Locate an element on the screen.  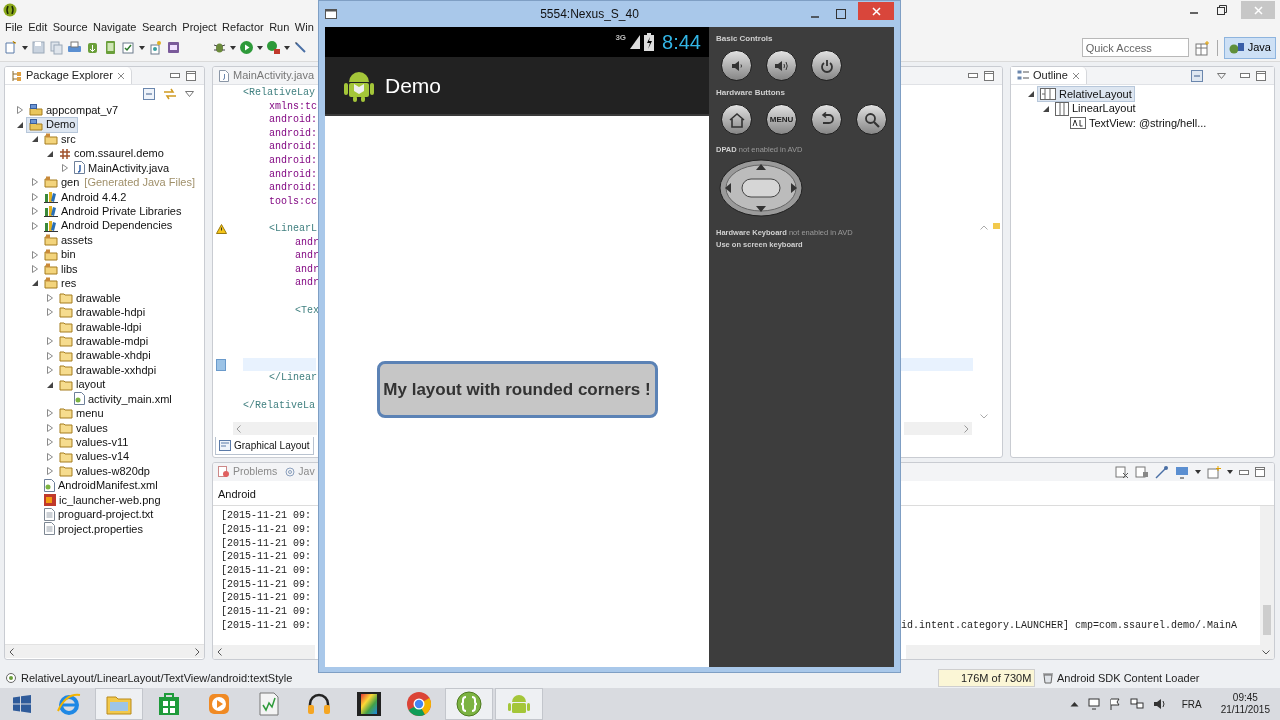
tree-item: project.properties is located at coordinates (93, 528).